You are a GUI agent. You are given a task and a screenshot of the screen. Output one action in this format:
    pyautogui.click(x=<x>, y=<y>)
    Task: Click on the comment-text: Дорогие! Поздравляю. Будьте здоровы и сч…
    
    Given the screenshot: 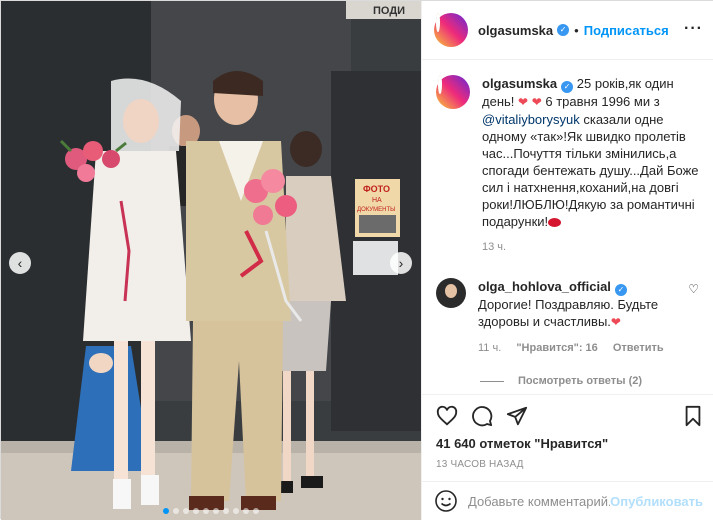 What is the action you would take?
    pyautogui.click(x=568, y=313)
    